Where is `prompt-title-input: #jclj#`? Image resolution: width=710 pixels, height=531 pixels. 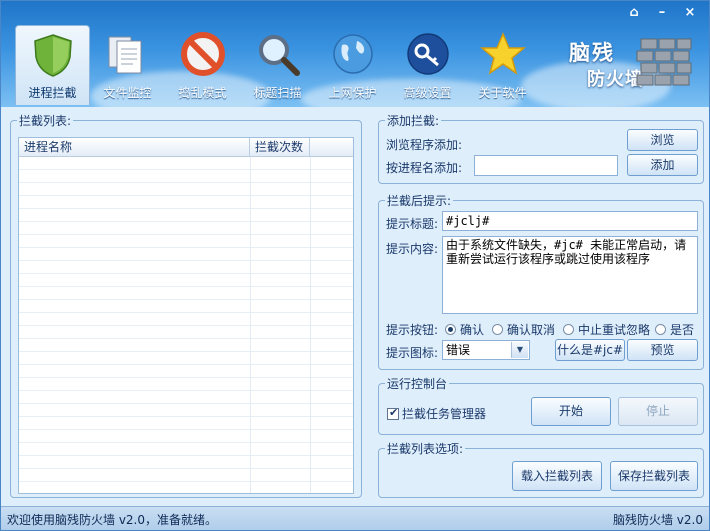
prompt-title-input: #jclj# is located at coordinates (570, 221).